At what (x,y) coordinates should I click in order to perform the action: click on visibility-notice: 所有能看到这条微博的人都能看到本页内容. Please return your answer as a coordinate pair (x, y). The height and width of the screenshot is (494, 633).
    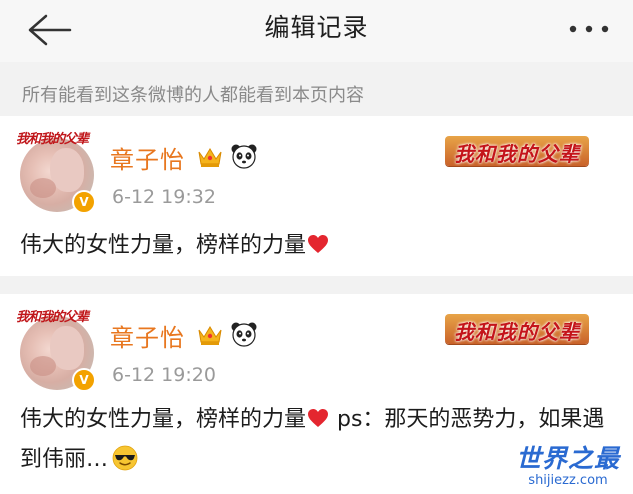
    Looking at the image, I should click on (316, 88).